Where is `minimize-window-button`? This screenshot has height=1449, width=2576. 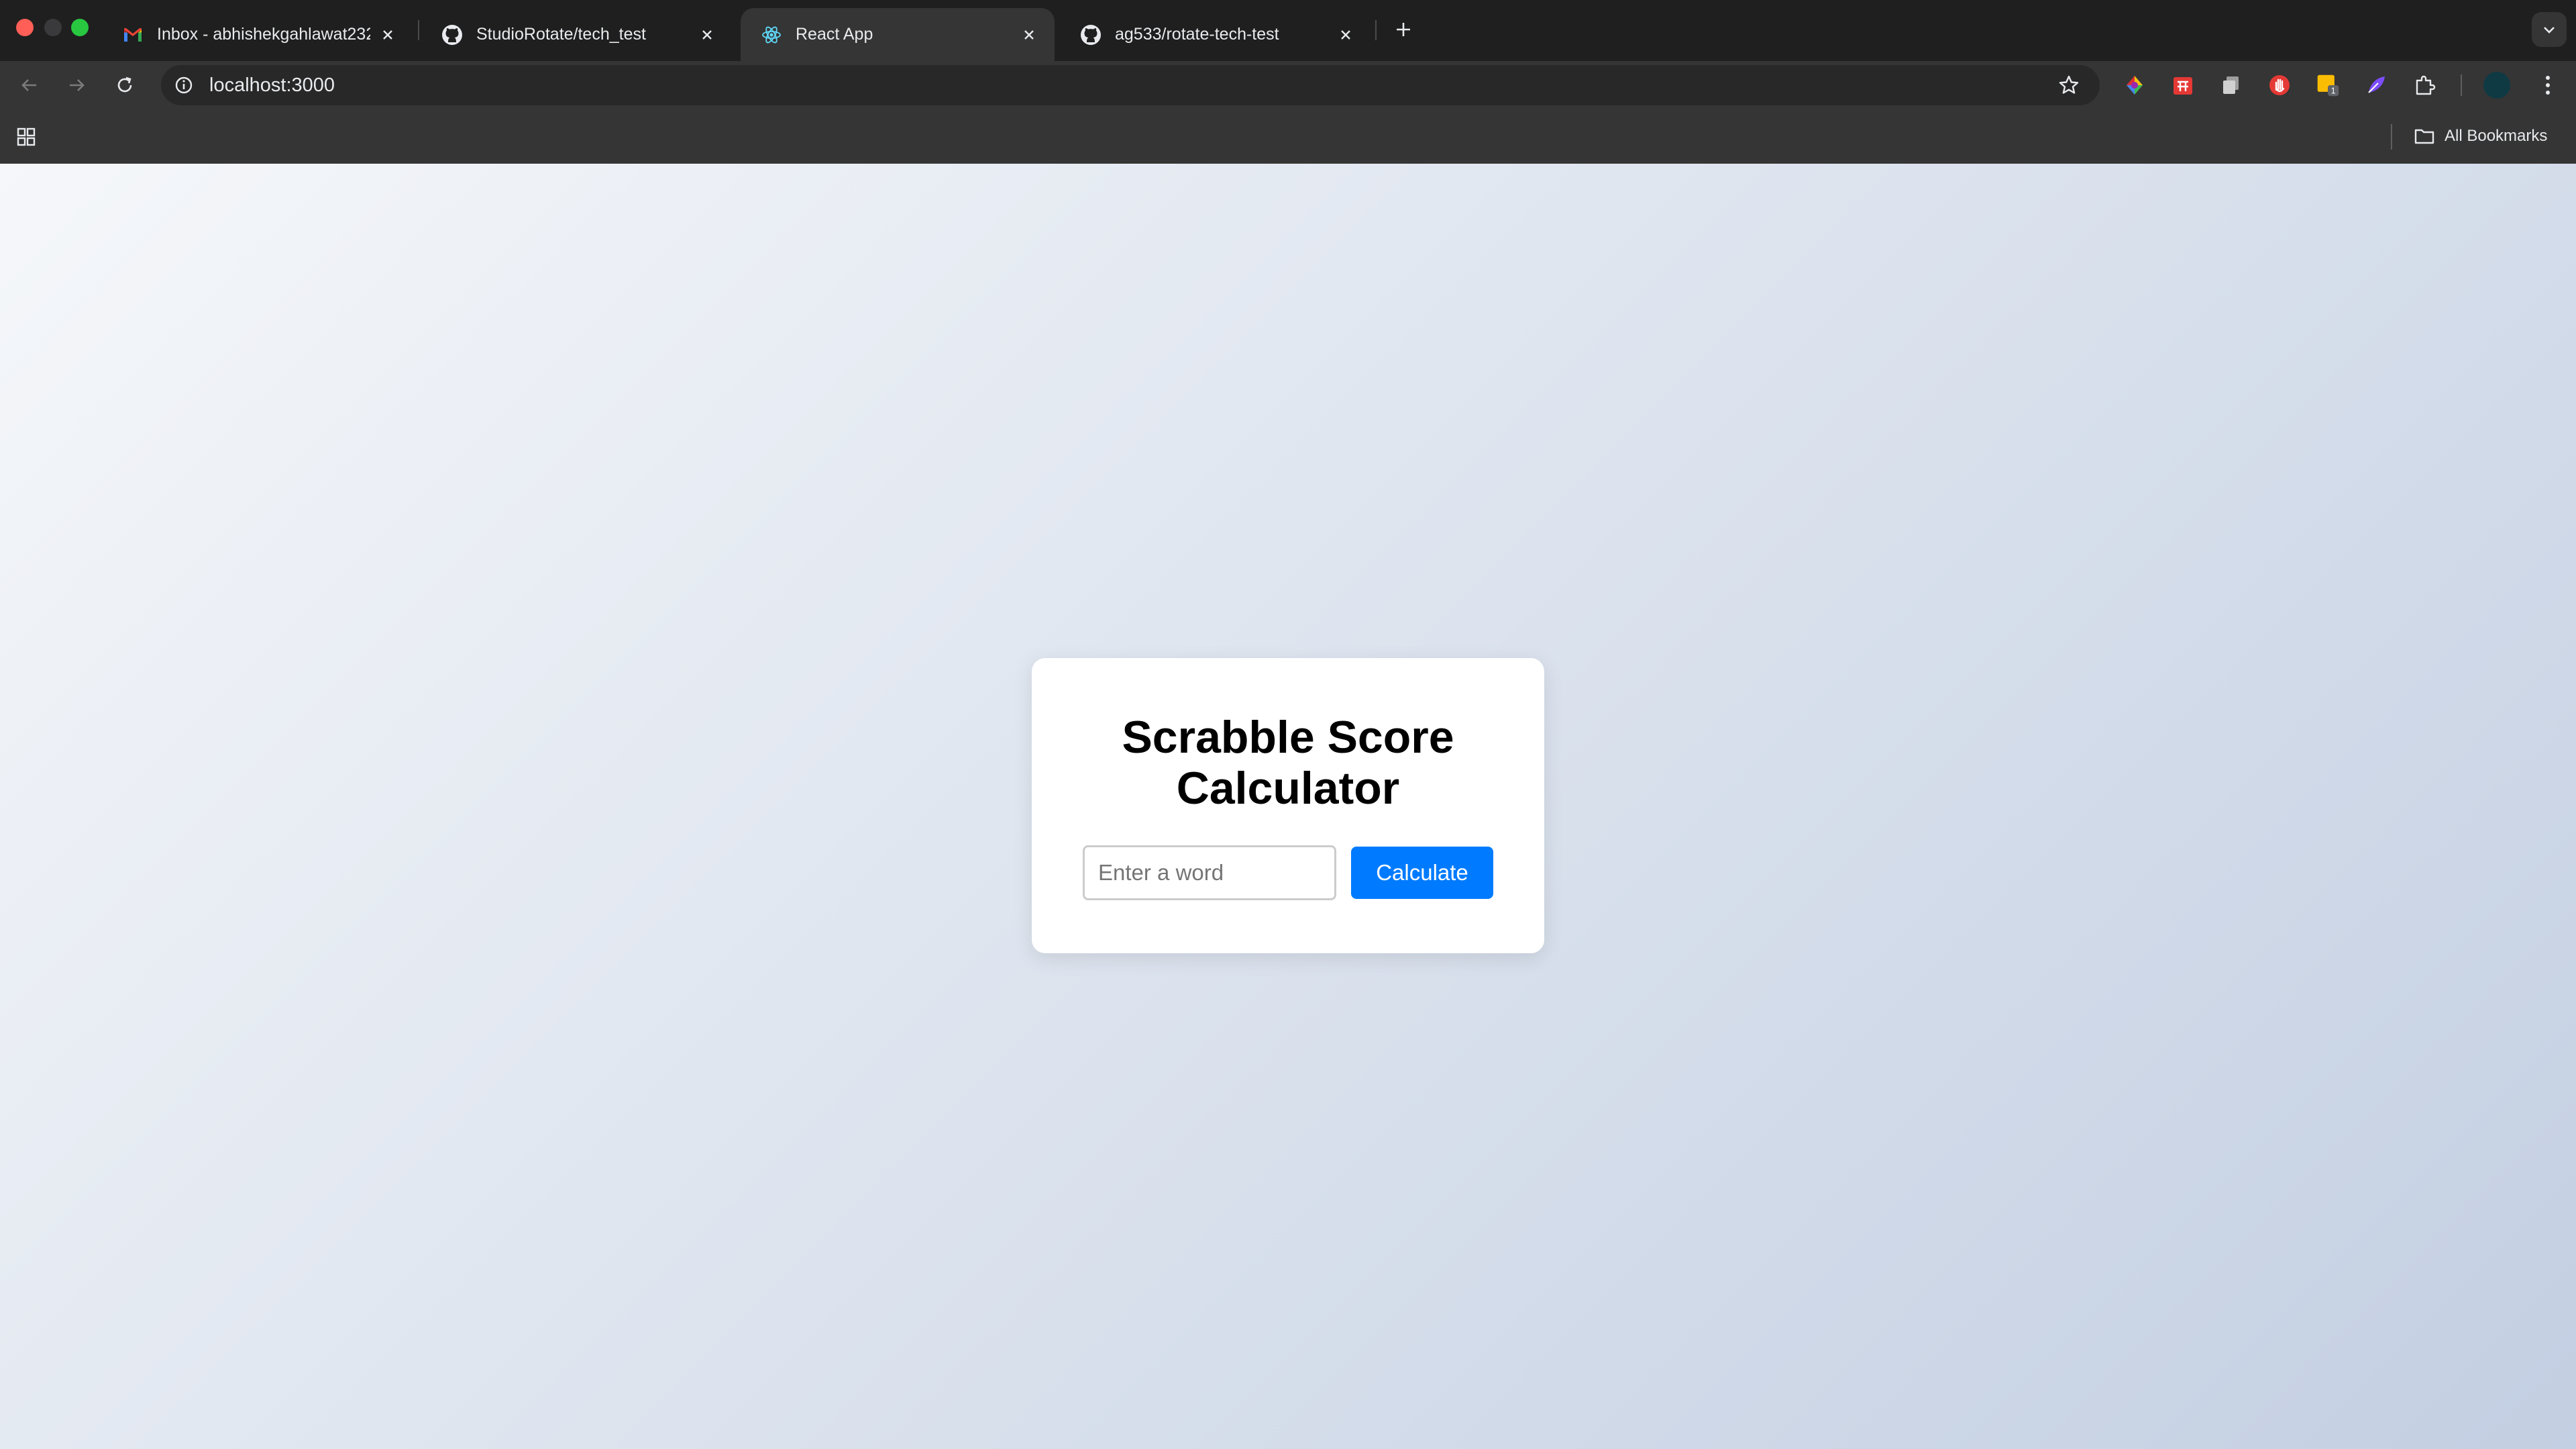
minimize-window-button is located at coordinates (53, 27).